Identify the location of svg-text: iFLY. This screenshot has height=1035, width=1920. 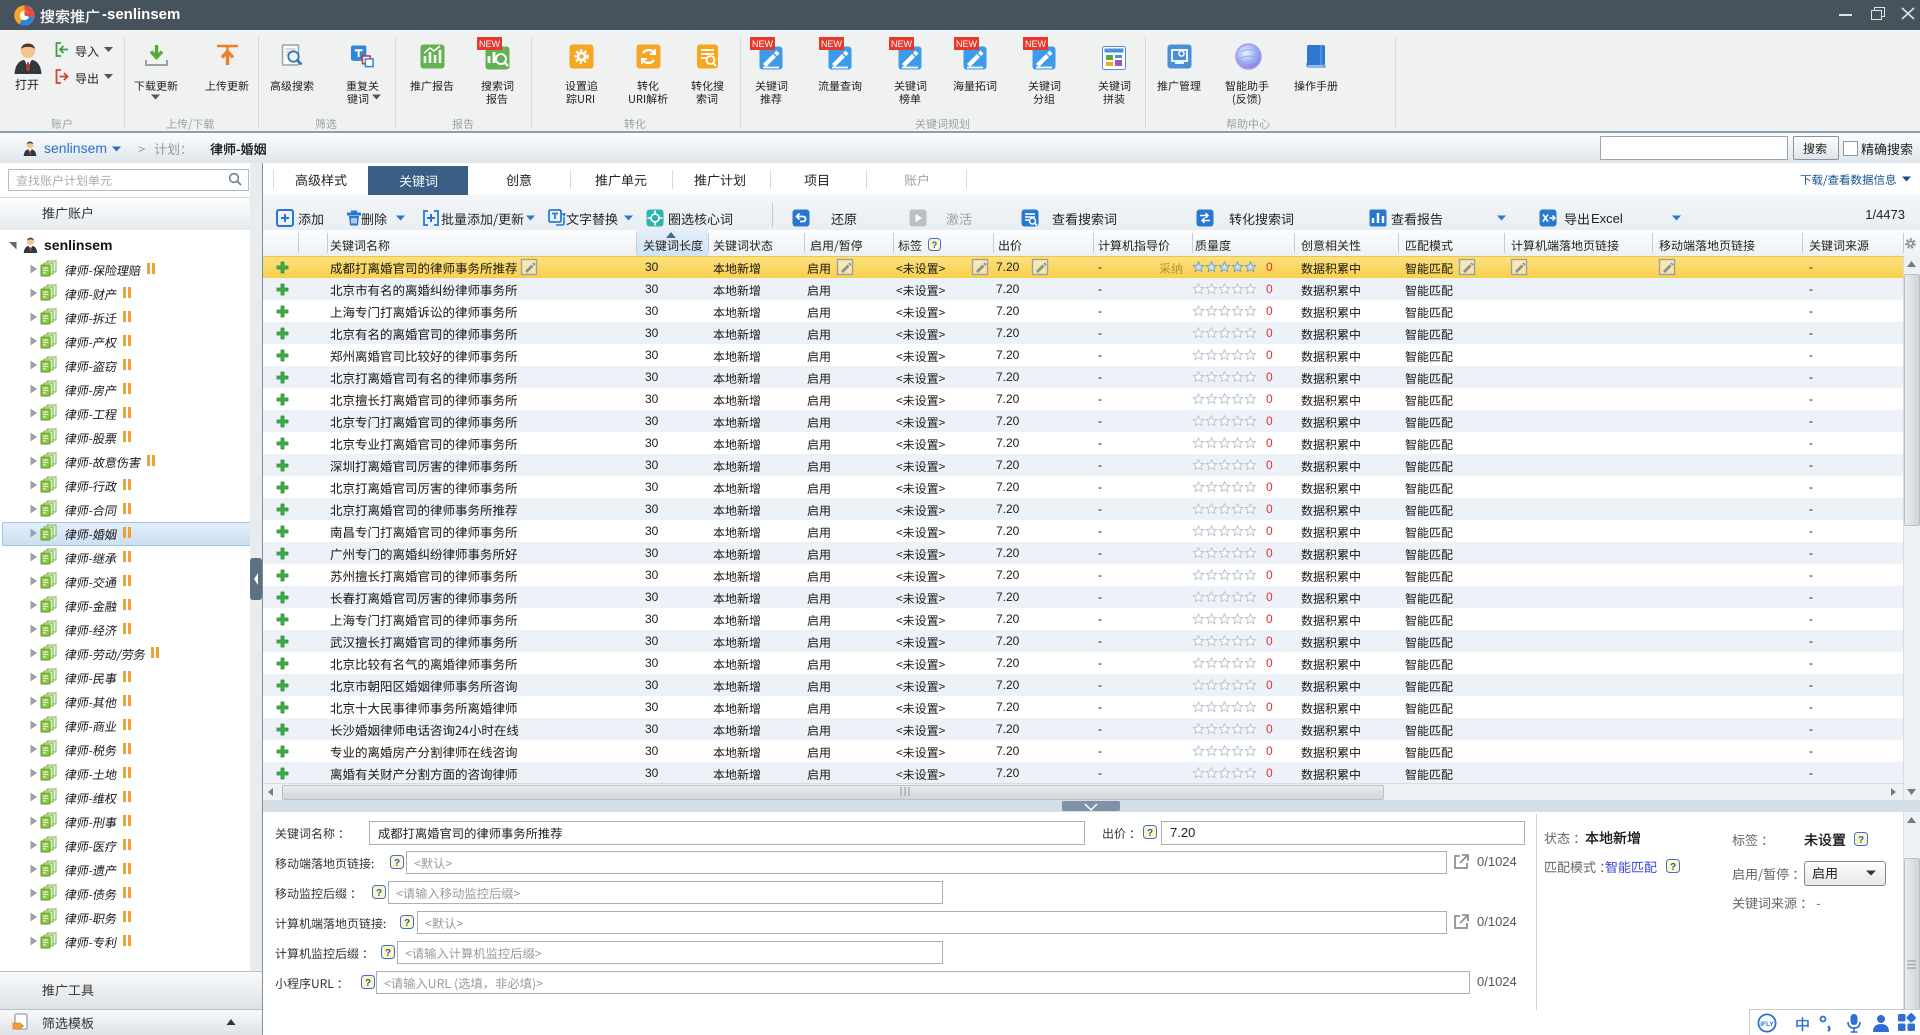
(1767, 1024).